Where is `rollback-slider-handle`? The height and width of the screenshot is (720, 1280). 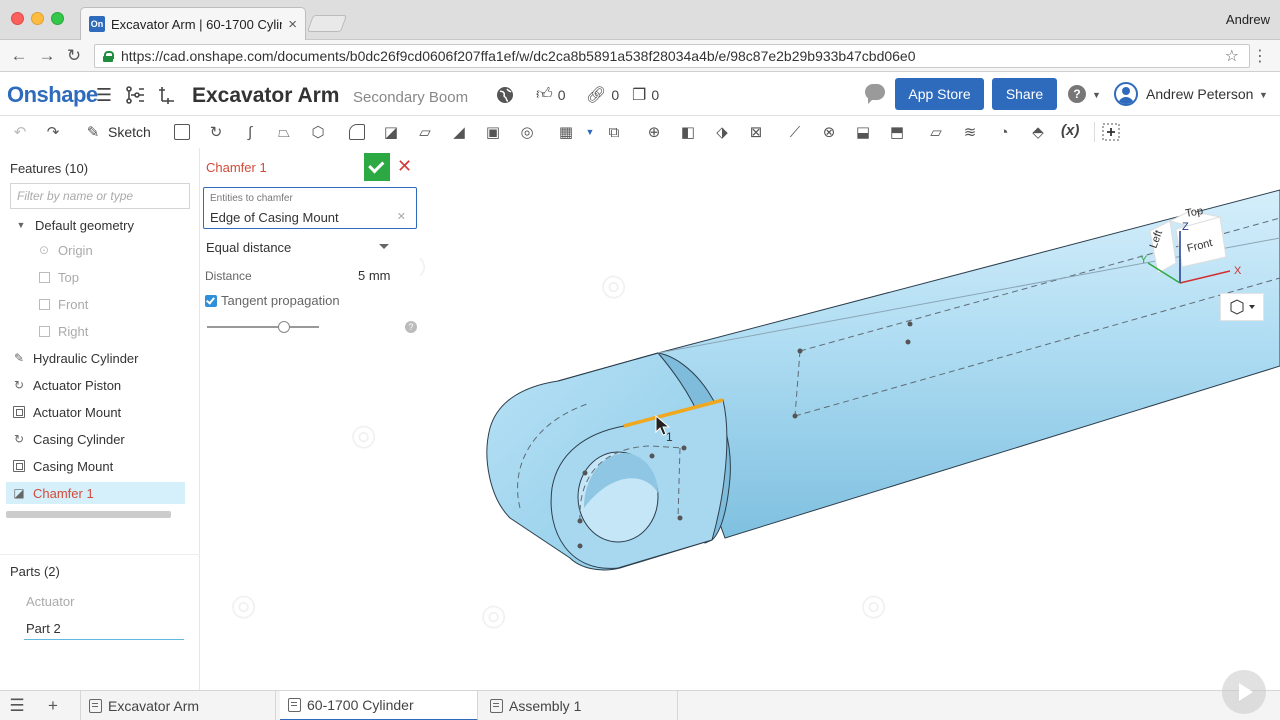
rollback-slider-handle is located at coordinates (284, 327).